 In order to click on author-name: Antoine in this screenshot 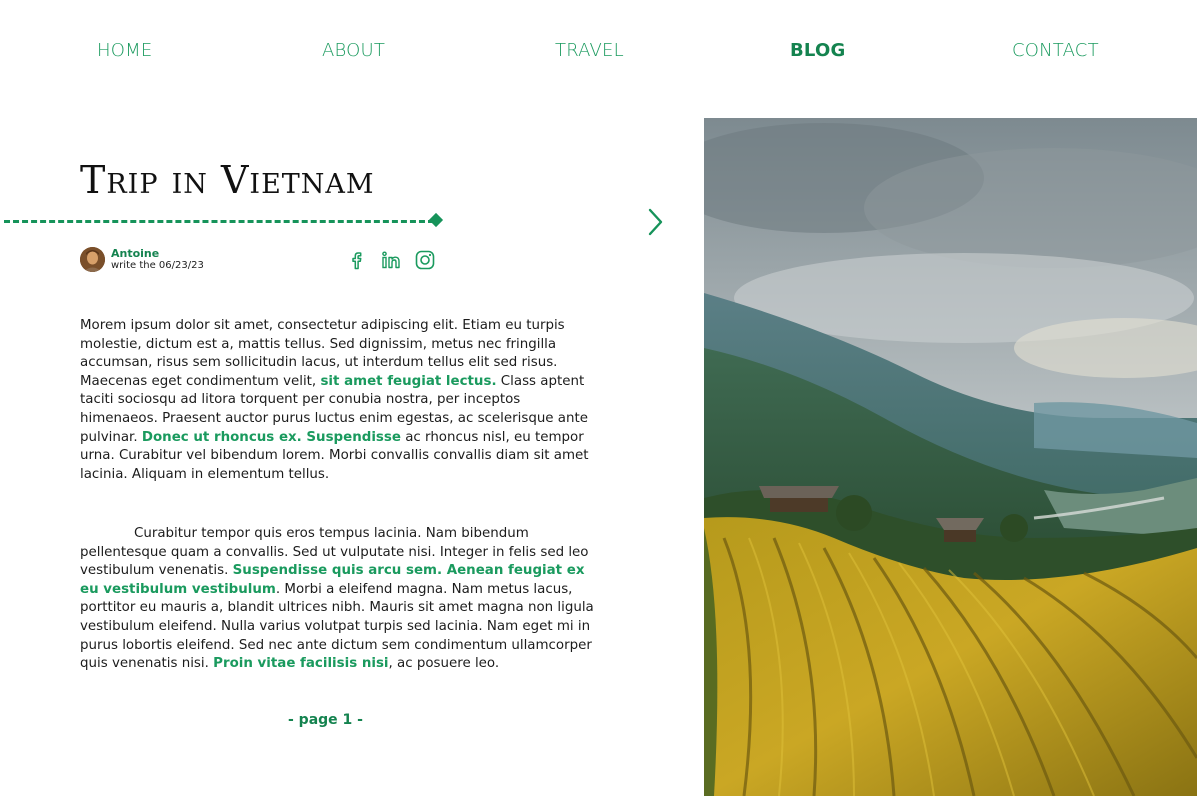, I will do `click(157, 253)`.